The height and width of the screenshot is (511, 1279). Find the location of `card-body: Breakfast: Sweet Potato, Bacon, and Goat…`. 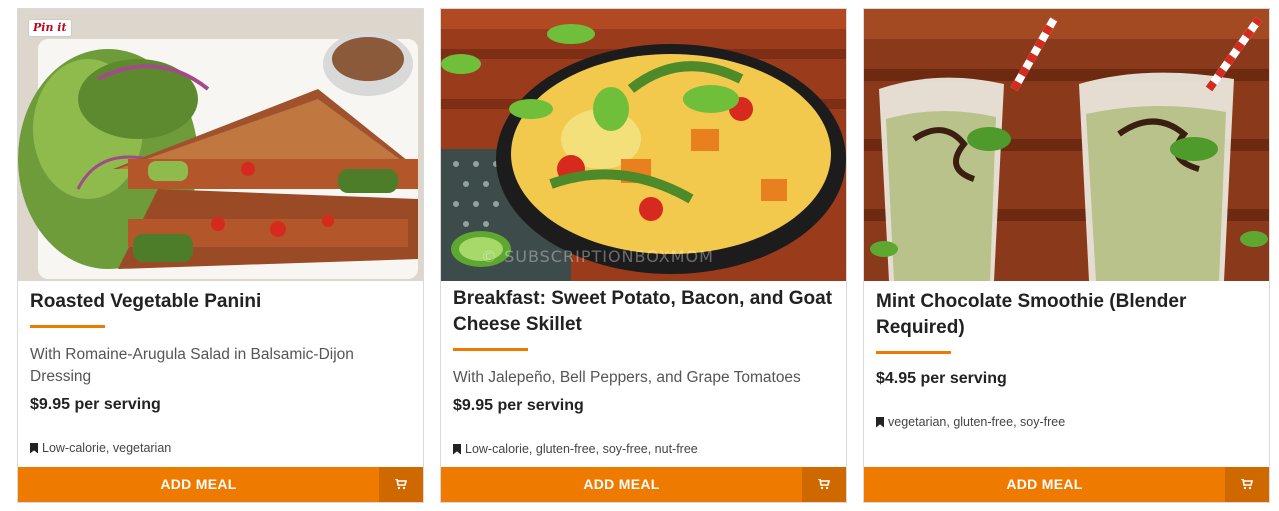

card-body: Breakfast: Sweet Potato, Bacon, and Goat… is located at coordinates (643, 350).